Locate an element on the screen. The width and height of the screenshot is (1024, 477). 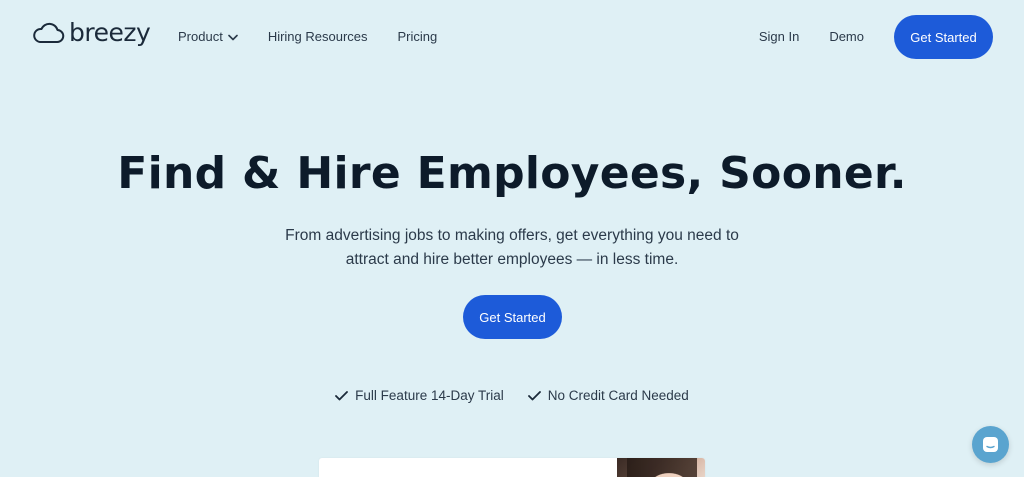
hero-get-started-button: Get Started is located at coordinates (512, 317).